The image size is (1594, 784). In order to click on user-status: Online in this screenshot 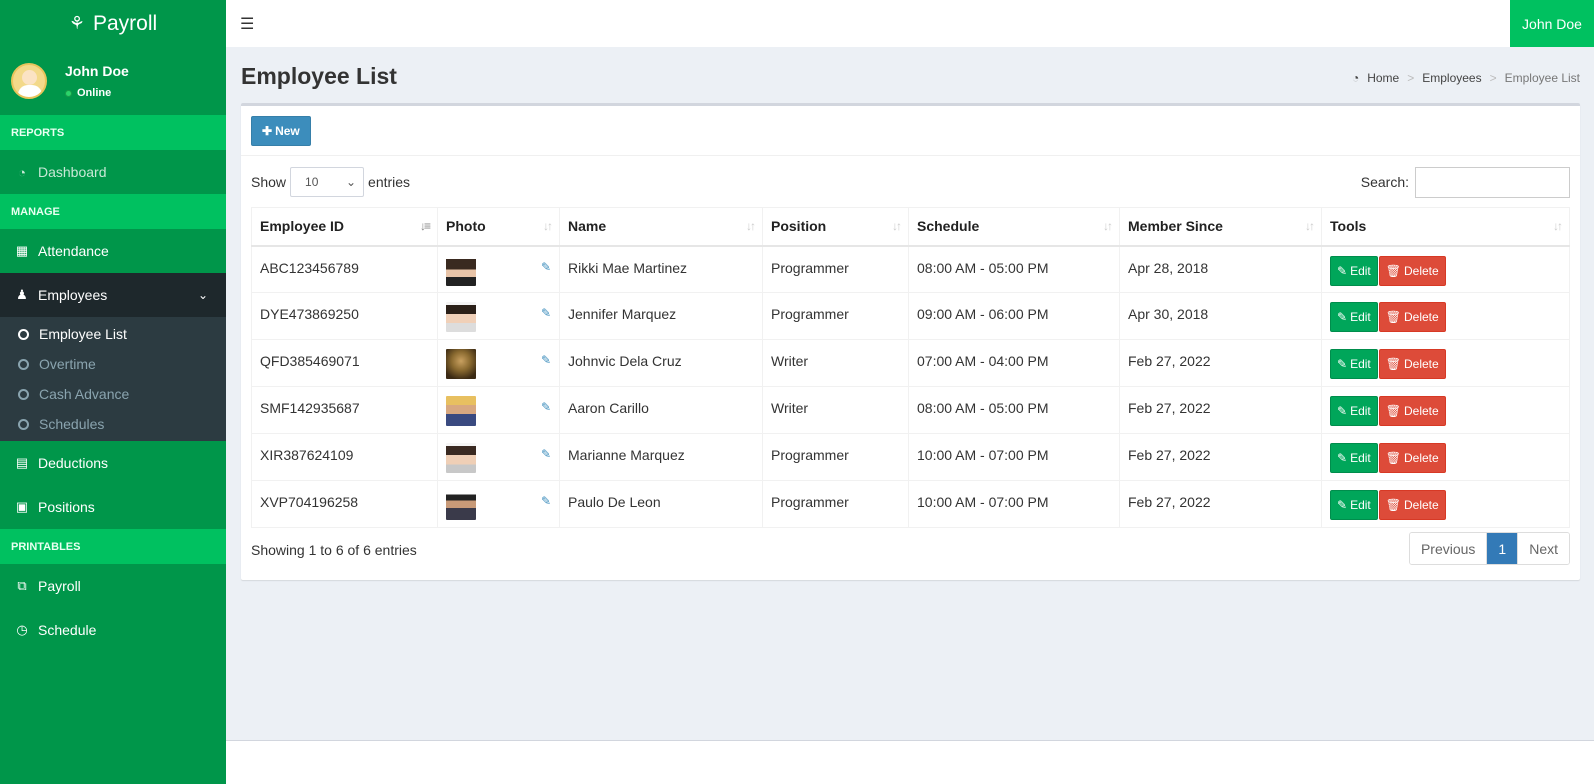, I will do `click(97, 93)`.